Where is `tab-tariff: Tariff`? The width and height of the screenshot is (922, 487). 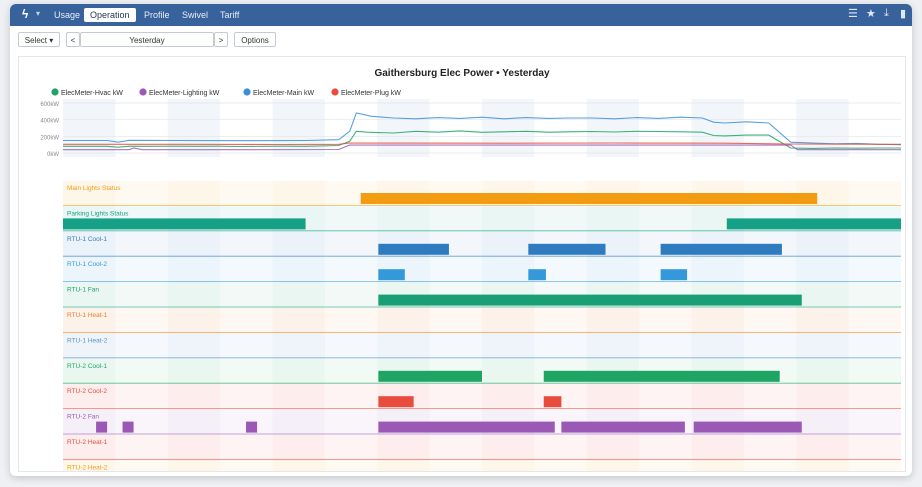 tab-tariff: Tariff is located at coordinates (229, 15).